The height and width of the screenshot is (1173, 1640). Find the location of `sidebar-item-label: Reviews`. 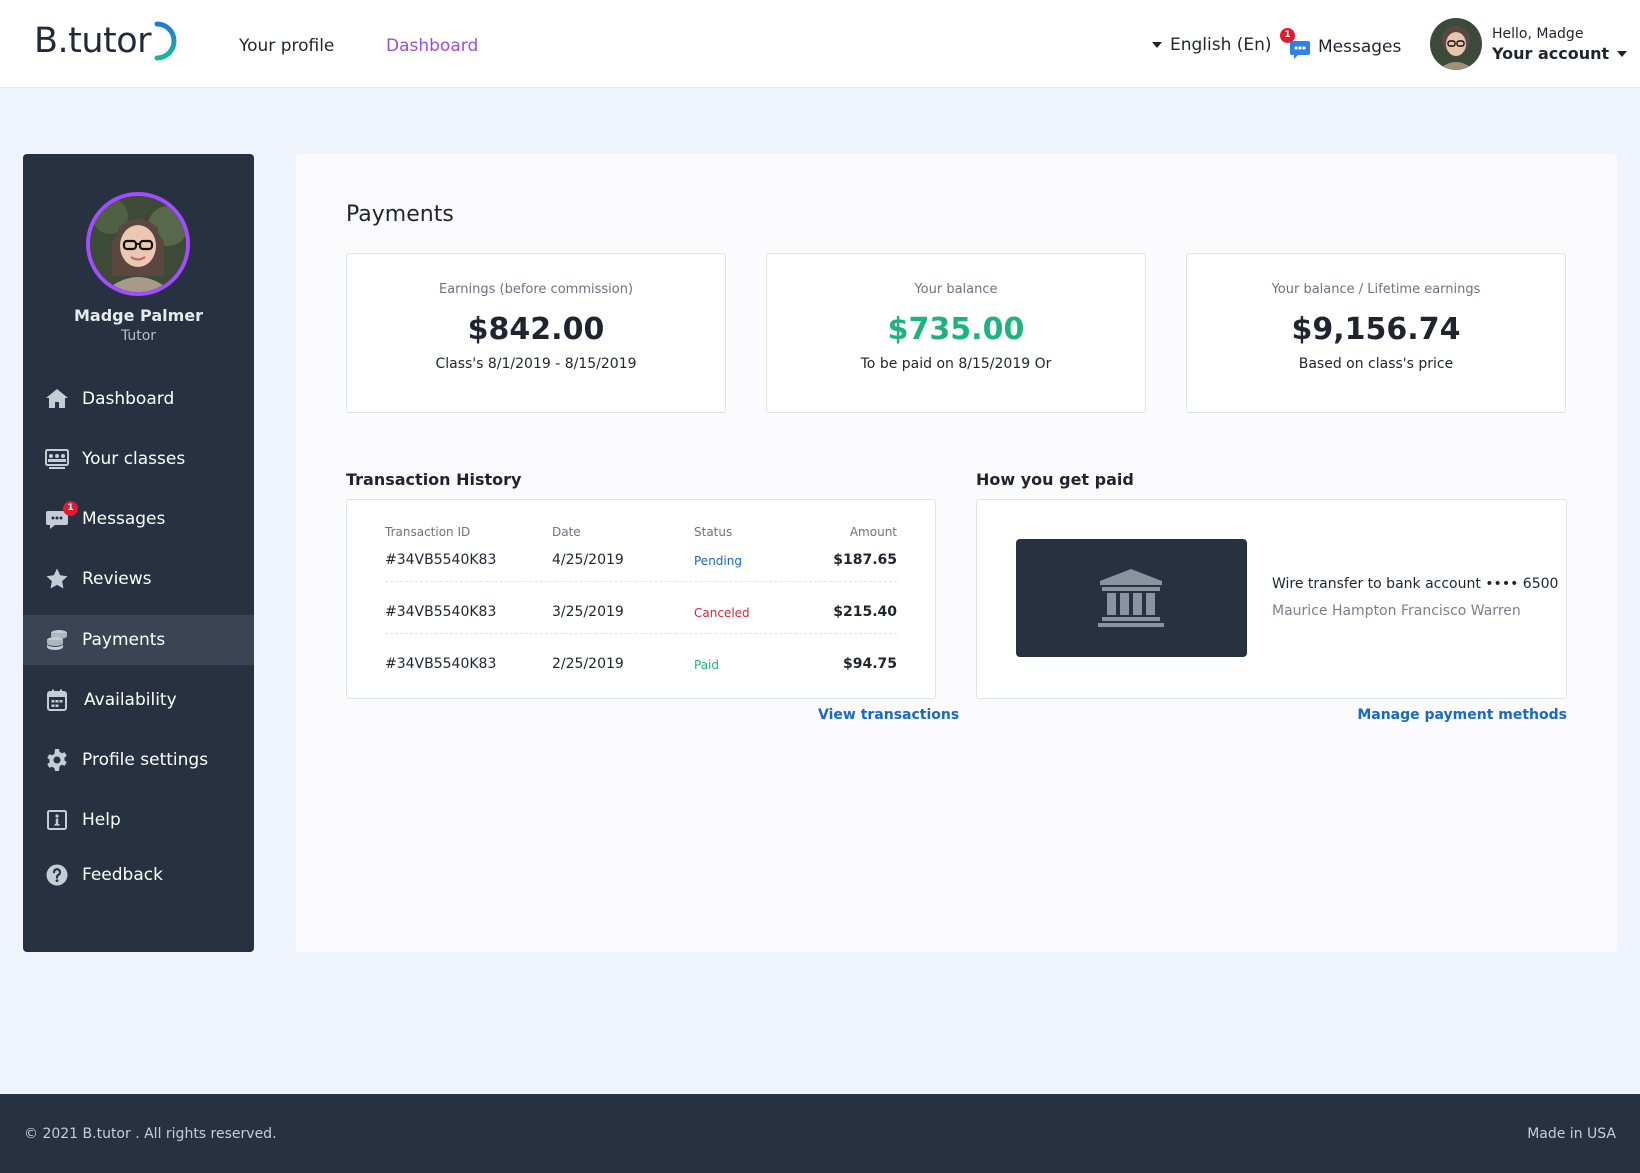

sidebar-item-label: Reviews is located at coordinates (117, 579).